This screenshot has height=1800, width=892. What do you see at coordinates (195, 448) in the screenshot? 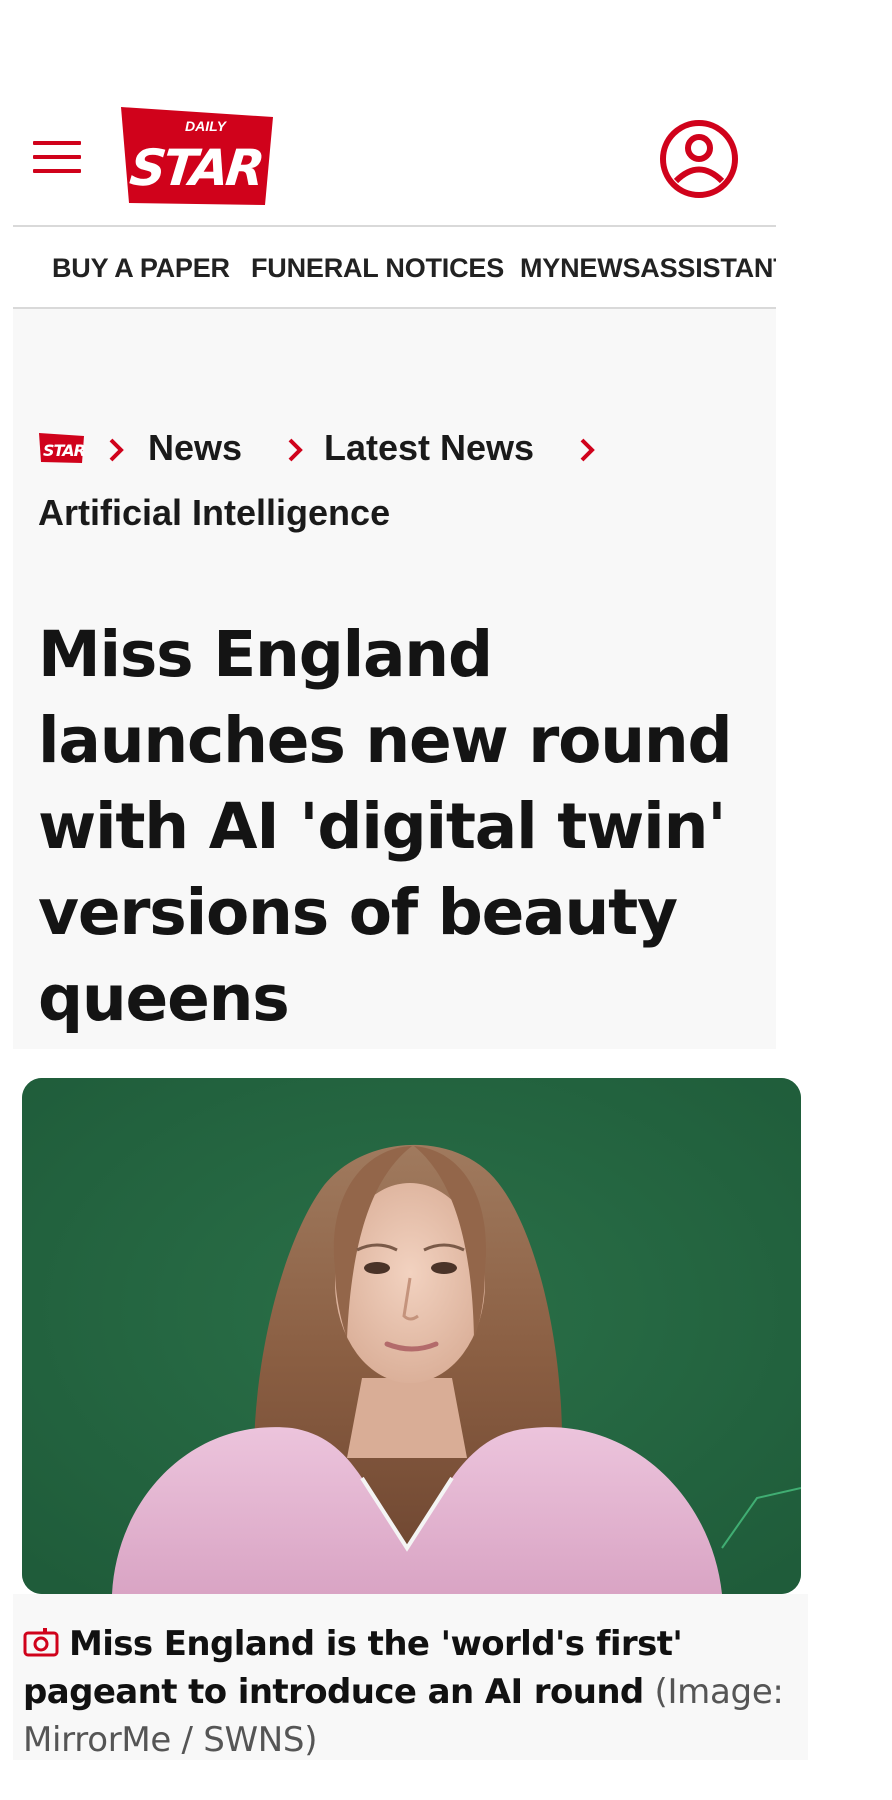
I see `breadcrumb-news: News` at bounding box center [195, 448].